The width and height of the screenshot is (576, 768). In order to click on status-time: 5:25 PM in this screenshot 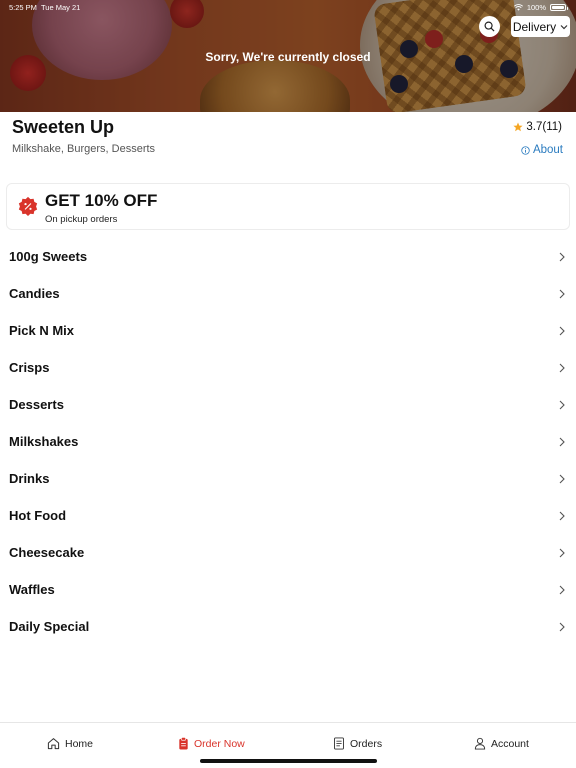, I will do `click(23, 7)`.